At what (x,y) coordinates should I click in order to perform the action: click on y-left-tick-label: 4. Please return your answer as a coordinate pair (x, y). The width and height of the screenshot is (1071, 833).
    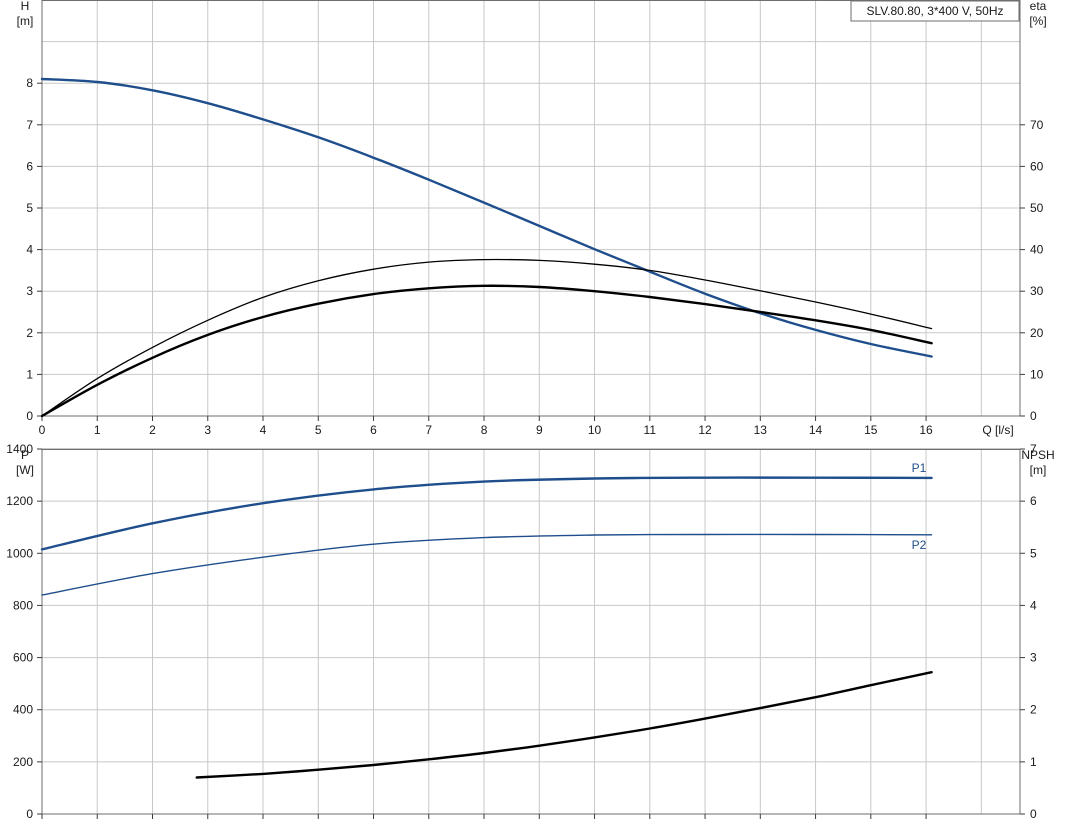
    Looking at the image, I should click on (29, 250).